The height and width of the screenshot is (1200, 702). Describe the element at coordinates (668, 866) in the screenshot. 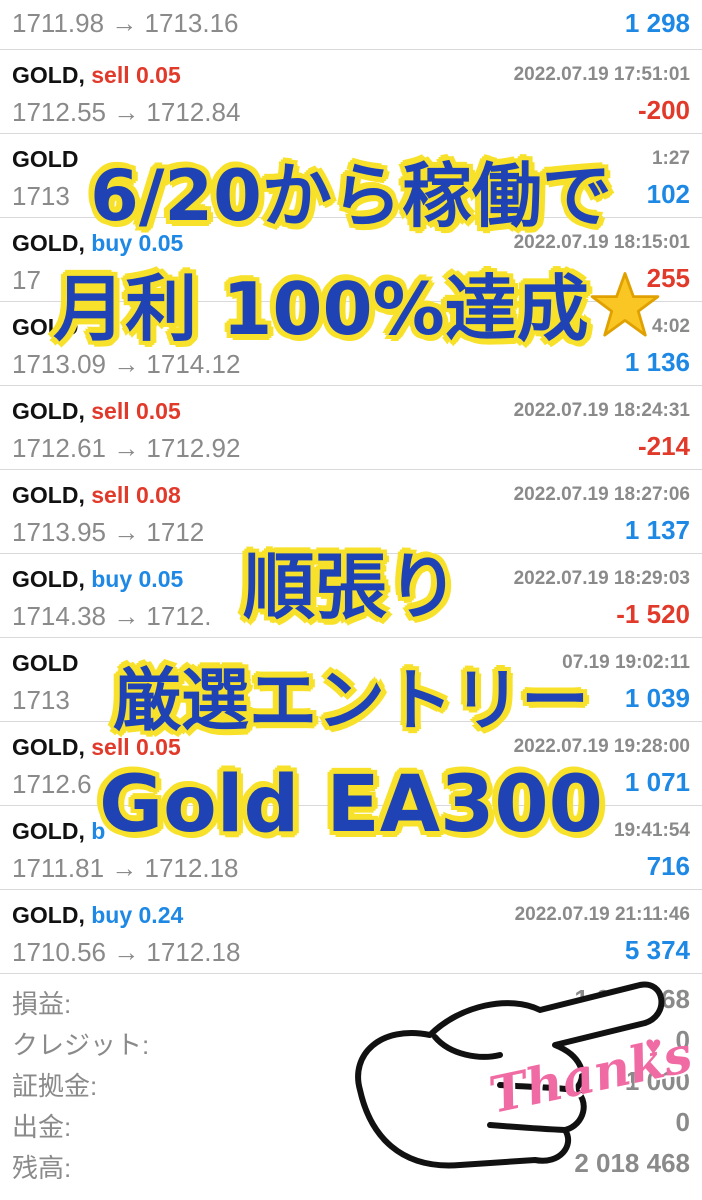

I see `trade-profit: 716` at that location.